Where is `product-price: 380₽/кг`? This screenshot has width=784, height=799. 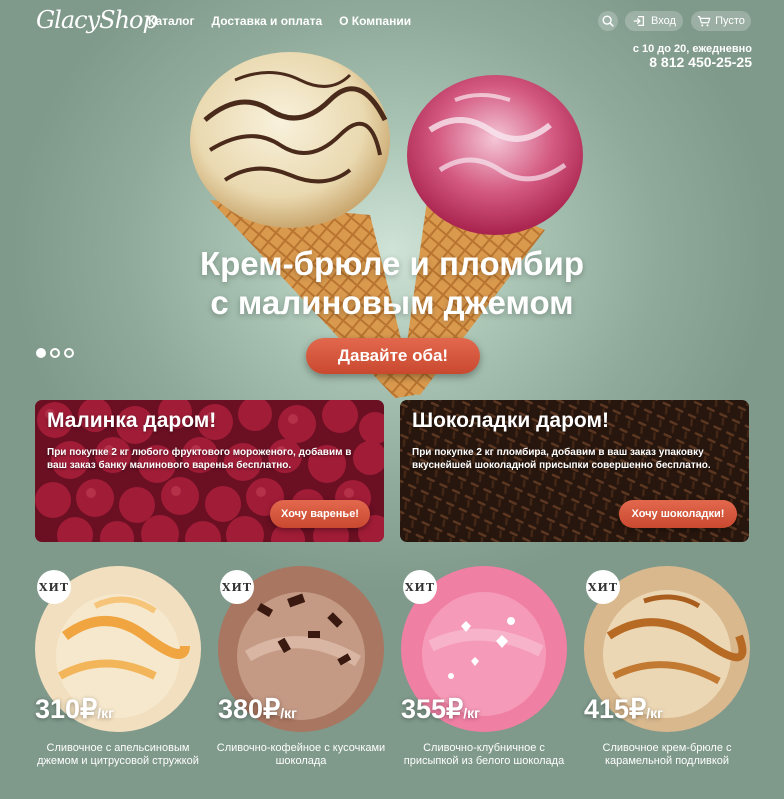 product-price: 380₽/кг is located at coordinates (257, 709).